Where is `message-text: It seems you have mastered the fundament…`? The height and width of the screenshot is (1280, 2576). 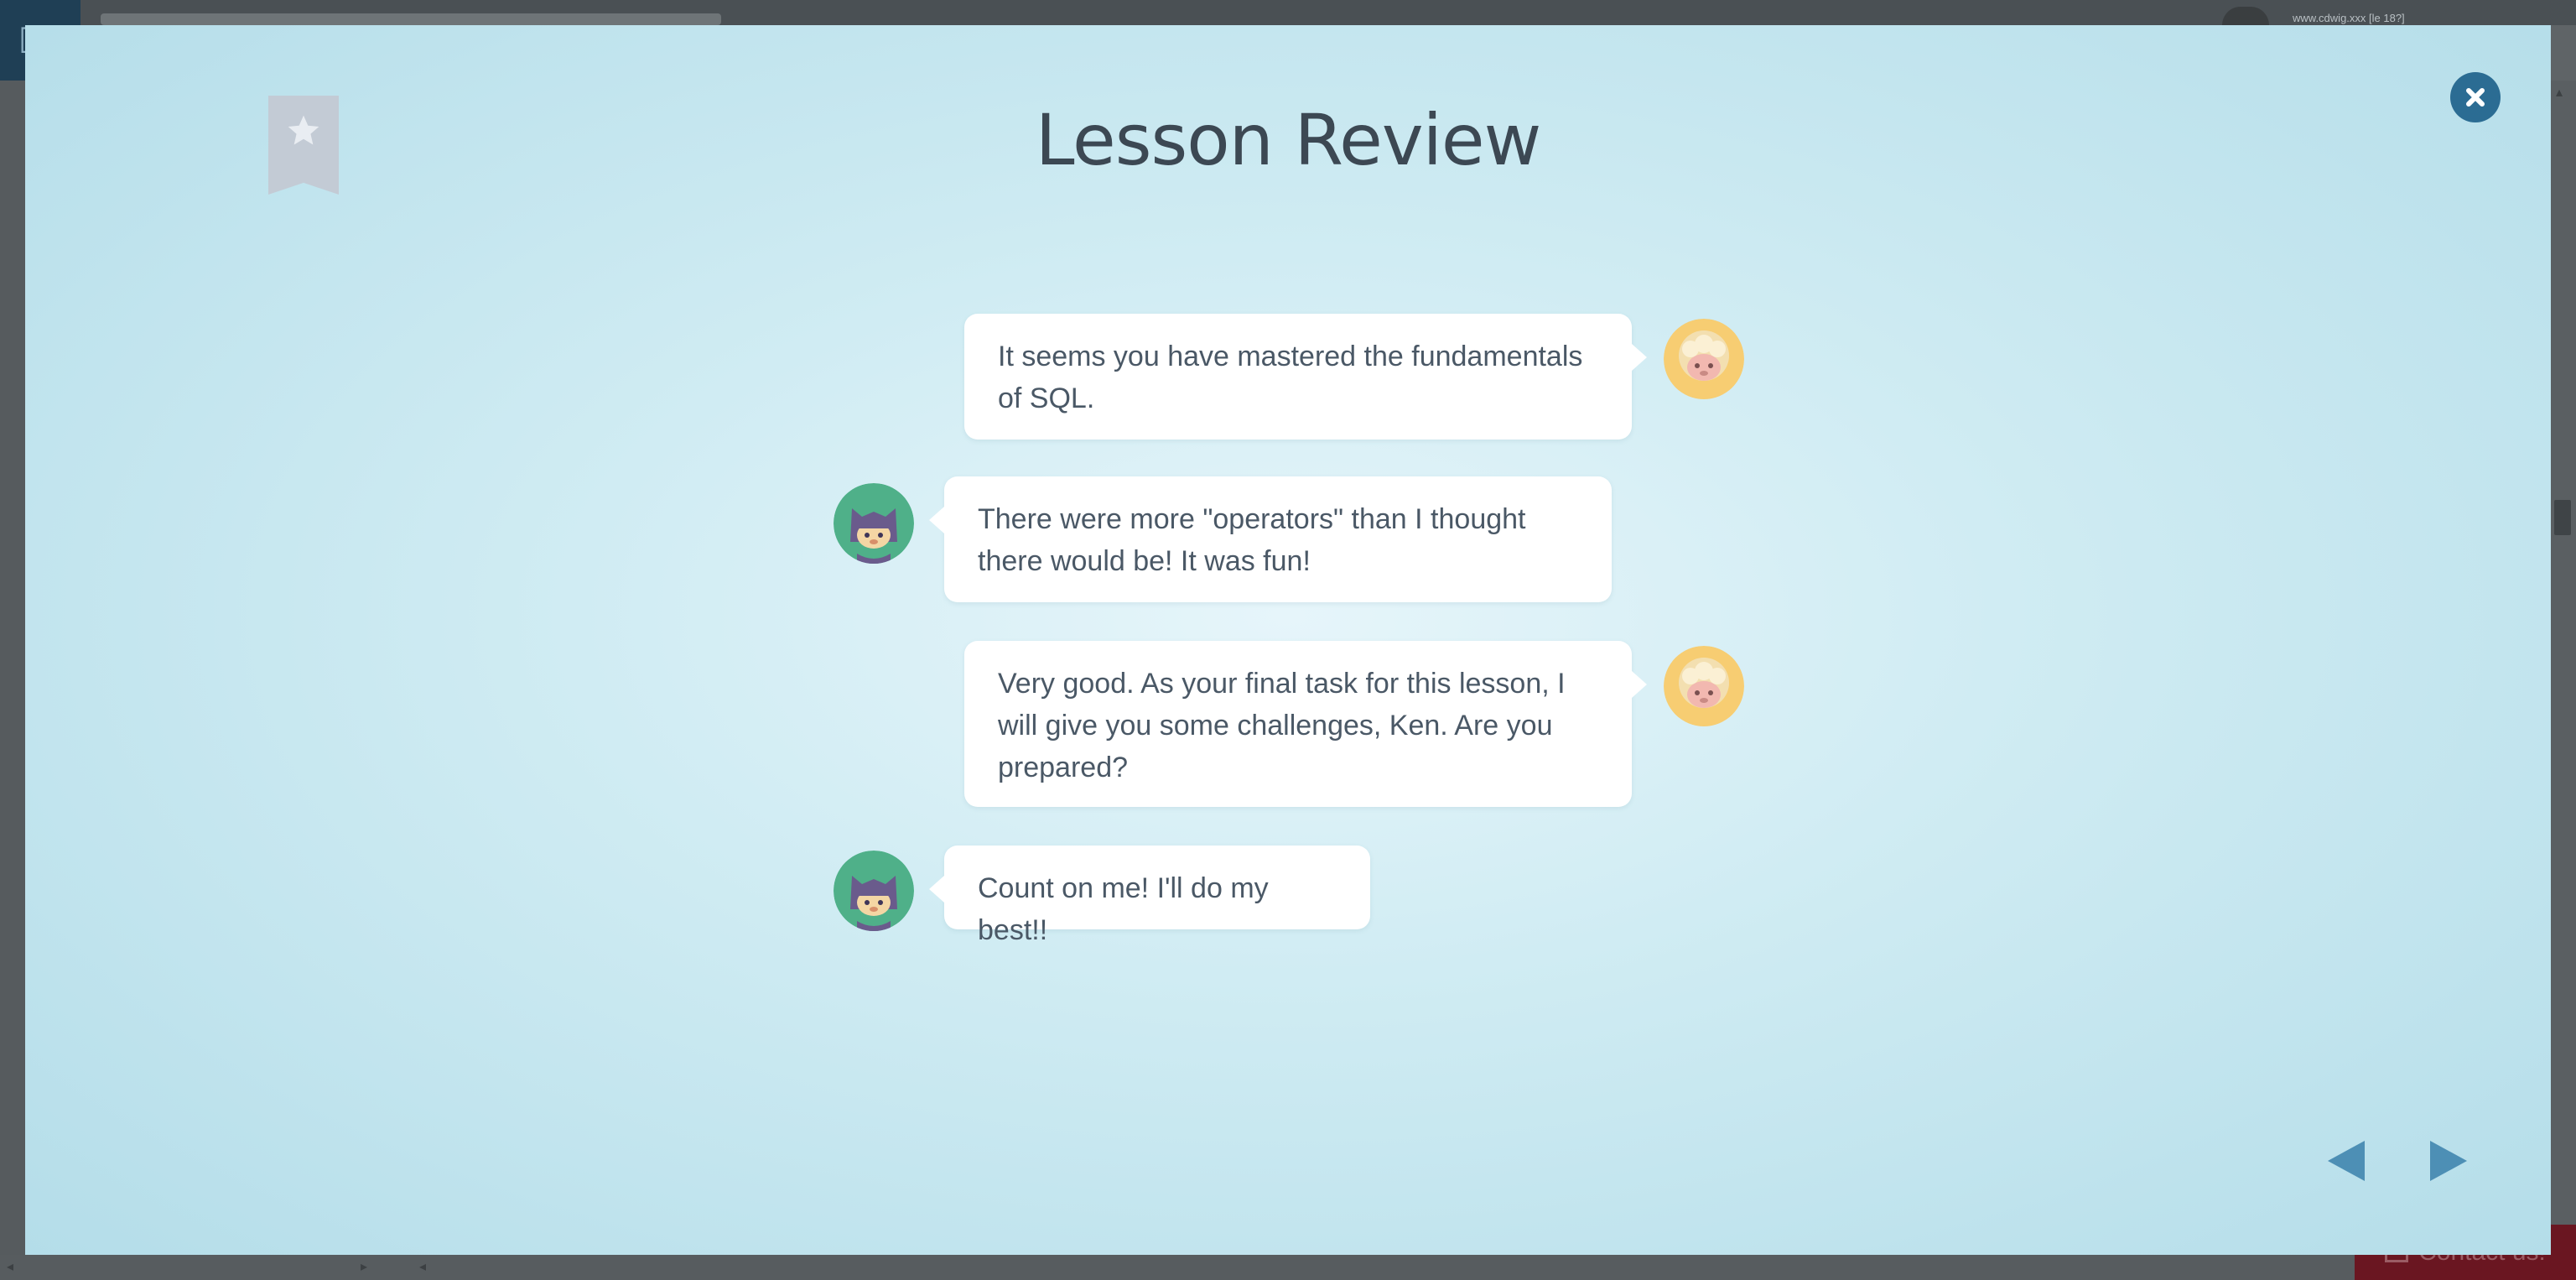
message-text: It seems you have mastered the fundament… is located at coordinates (1290, 377).